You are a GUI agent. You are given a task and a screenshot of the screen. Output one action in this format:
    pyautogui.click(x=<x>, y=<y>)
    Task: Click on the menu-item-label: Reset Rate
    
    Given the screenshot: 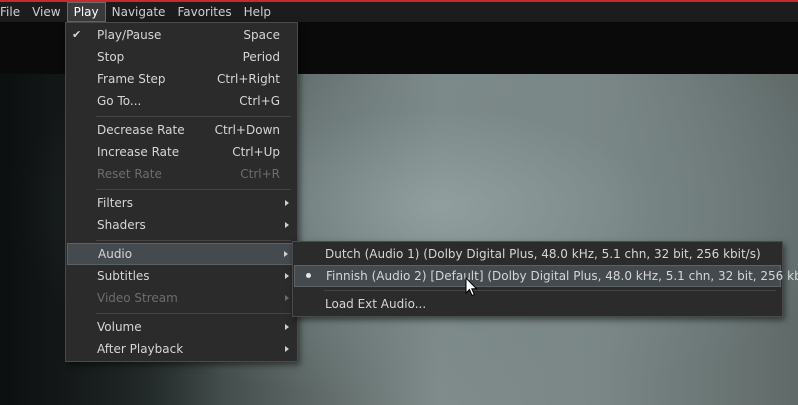 What is the action you would take?
    pyautogui.click(x=129, y=174)
    